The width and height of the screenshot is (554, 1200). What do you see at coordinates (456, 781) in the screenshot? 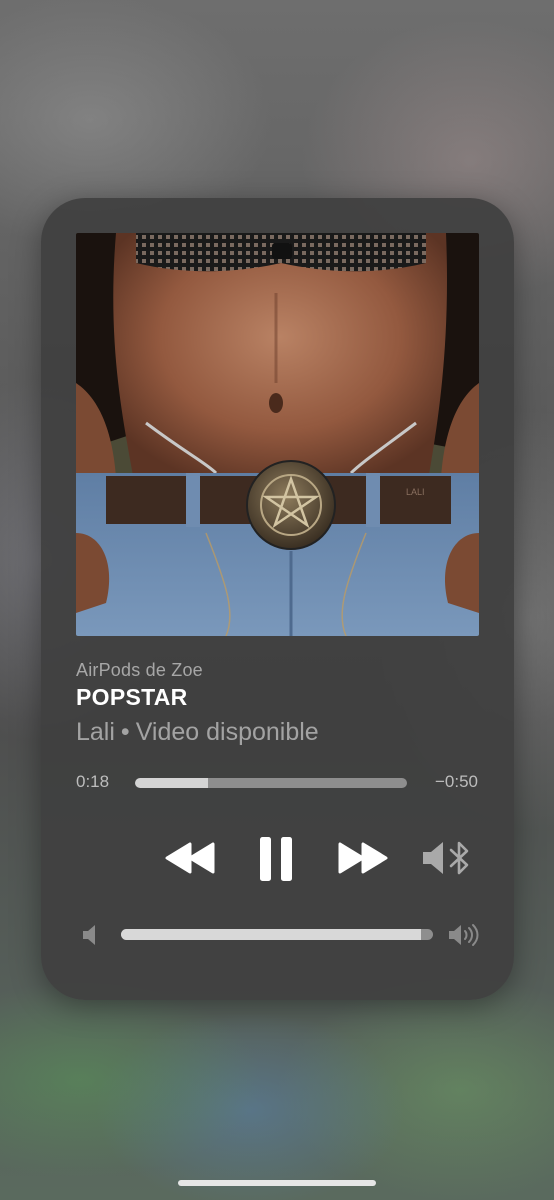
I see `time-remaining: −0:50` at bounding box center [456, 781].